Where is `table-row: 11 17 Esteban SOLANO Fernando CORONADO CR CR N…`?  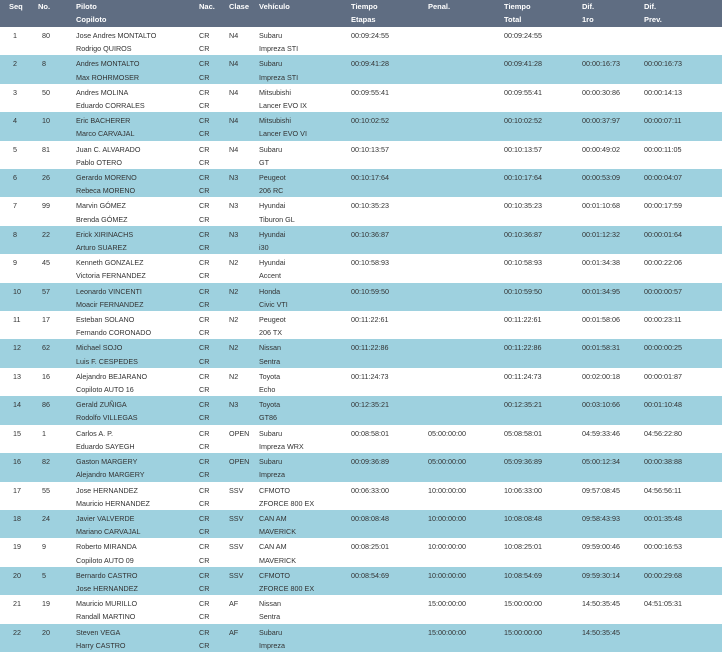 table-row: 11 17 Esteban SOLANO Fernando CORONADO CR CR N… is located at coordinates (361, 325).